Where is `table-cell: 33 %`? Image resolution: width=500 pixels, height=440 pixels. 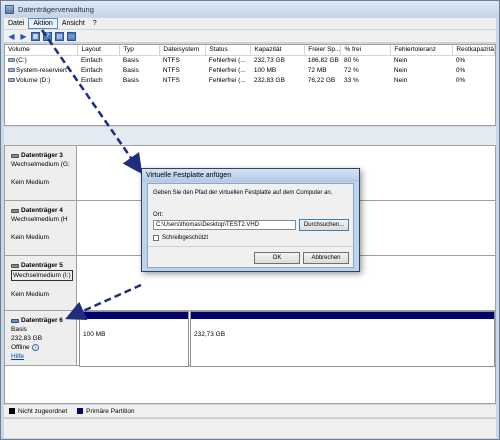 table-cell: 33 % is located at coordinates (351, 80).